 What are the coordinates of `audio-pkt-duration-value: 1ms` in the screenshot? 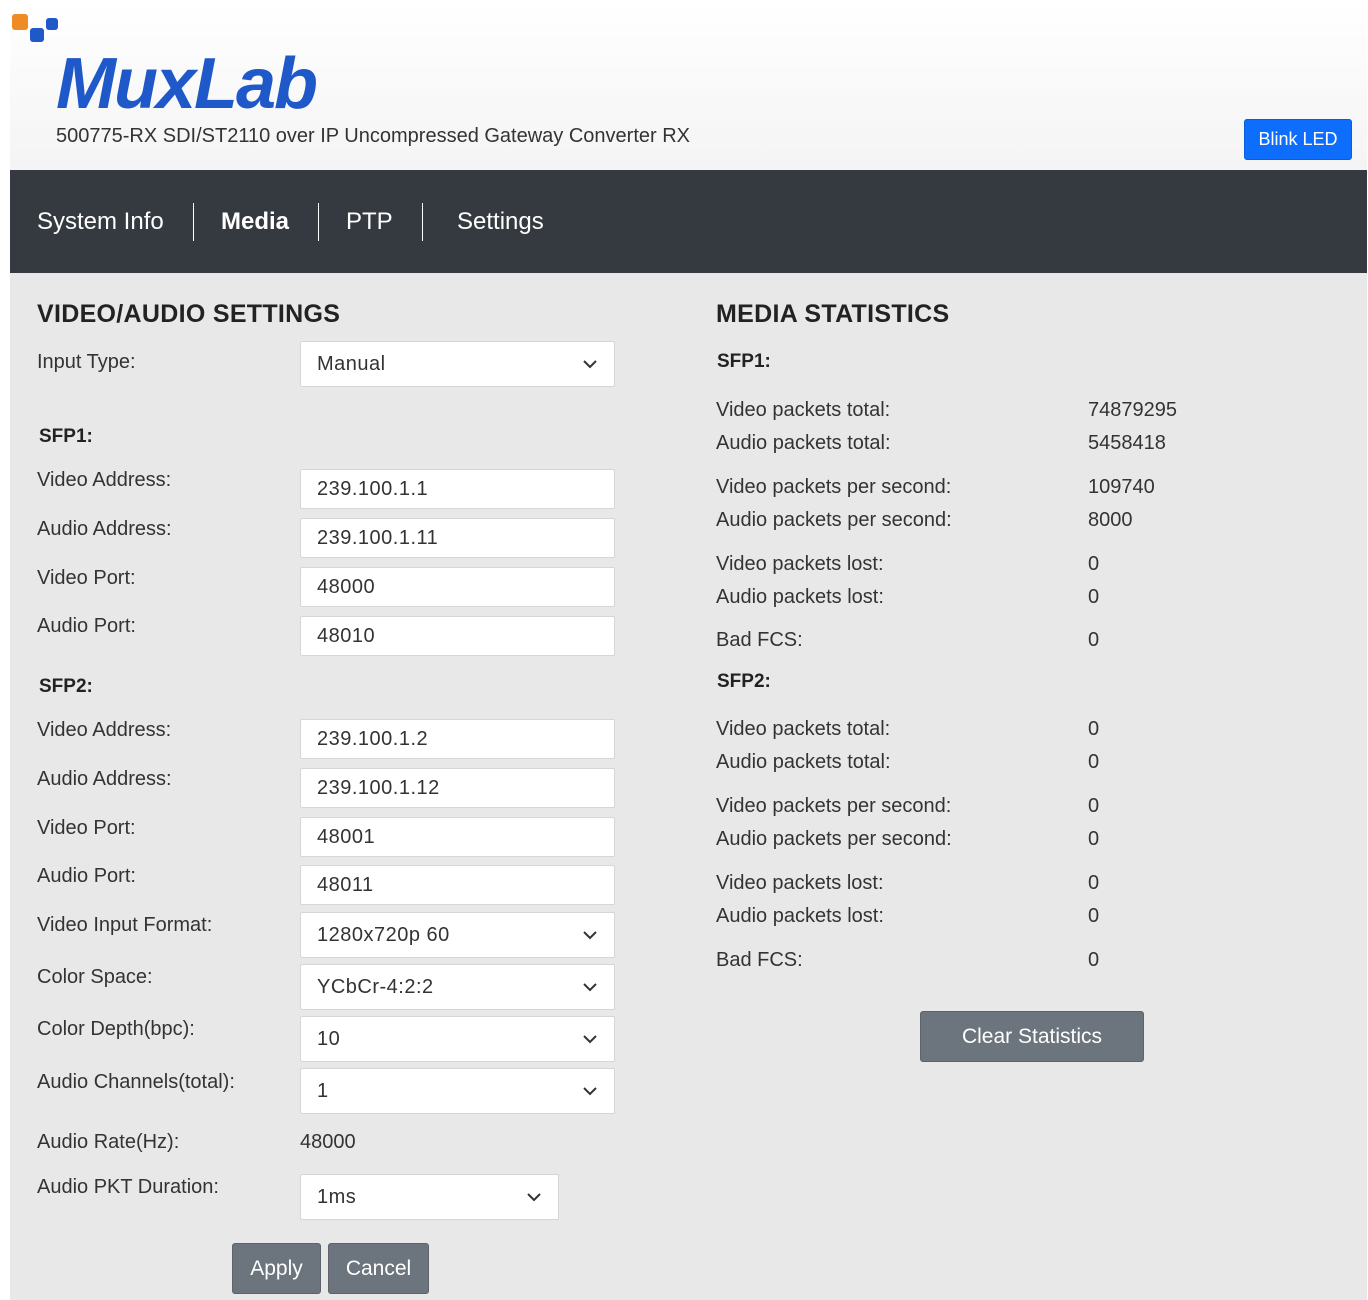 It's located at (337, 1196).